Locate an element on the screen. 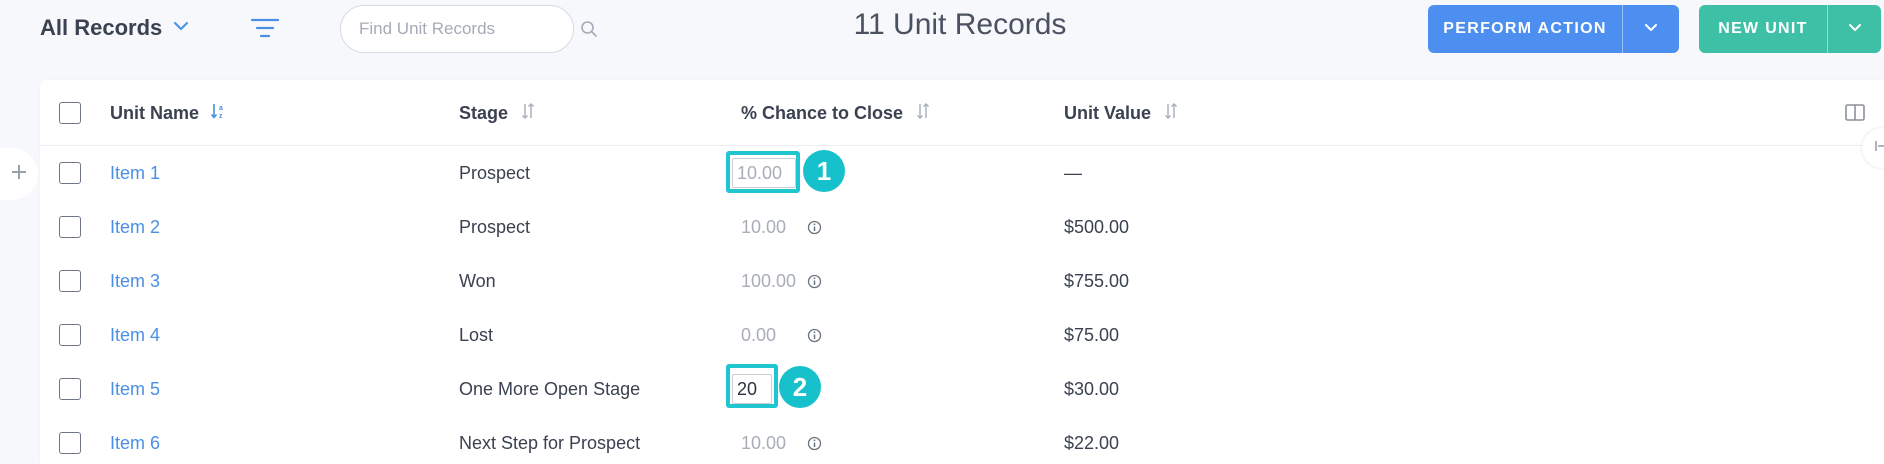  table-row: Item 5 One More Open Stage $30.00 is located at coordinates (962, 389).